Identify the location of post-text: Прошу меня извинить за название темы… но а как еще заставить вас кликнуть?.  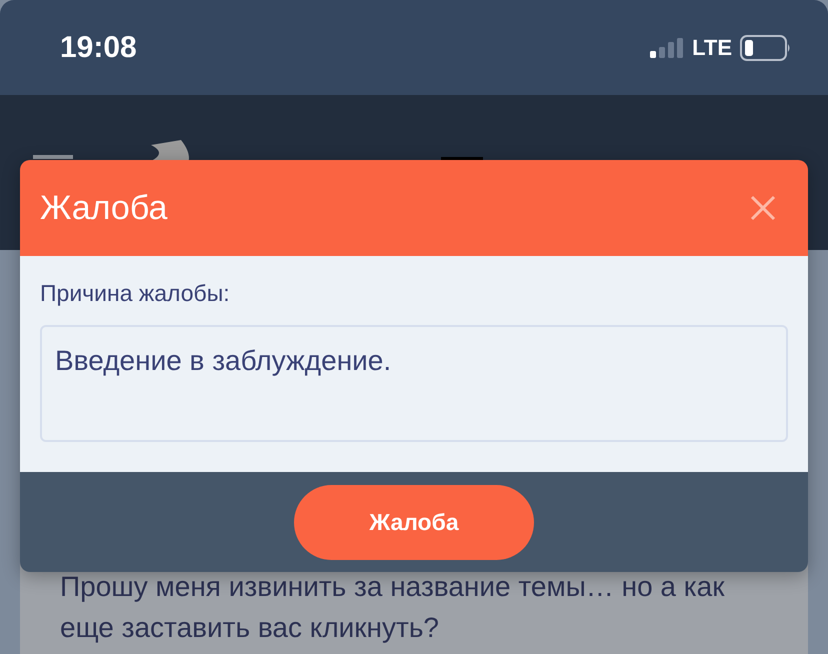
(393, 607).